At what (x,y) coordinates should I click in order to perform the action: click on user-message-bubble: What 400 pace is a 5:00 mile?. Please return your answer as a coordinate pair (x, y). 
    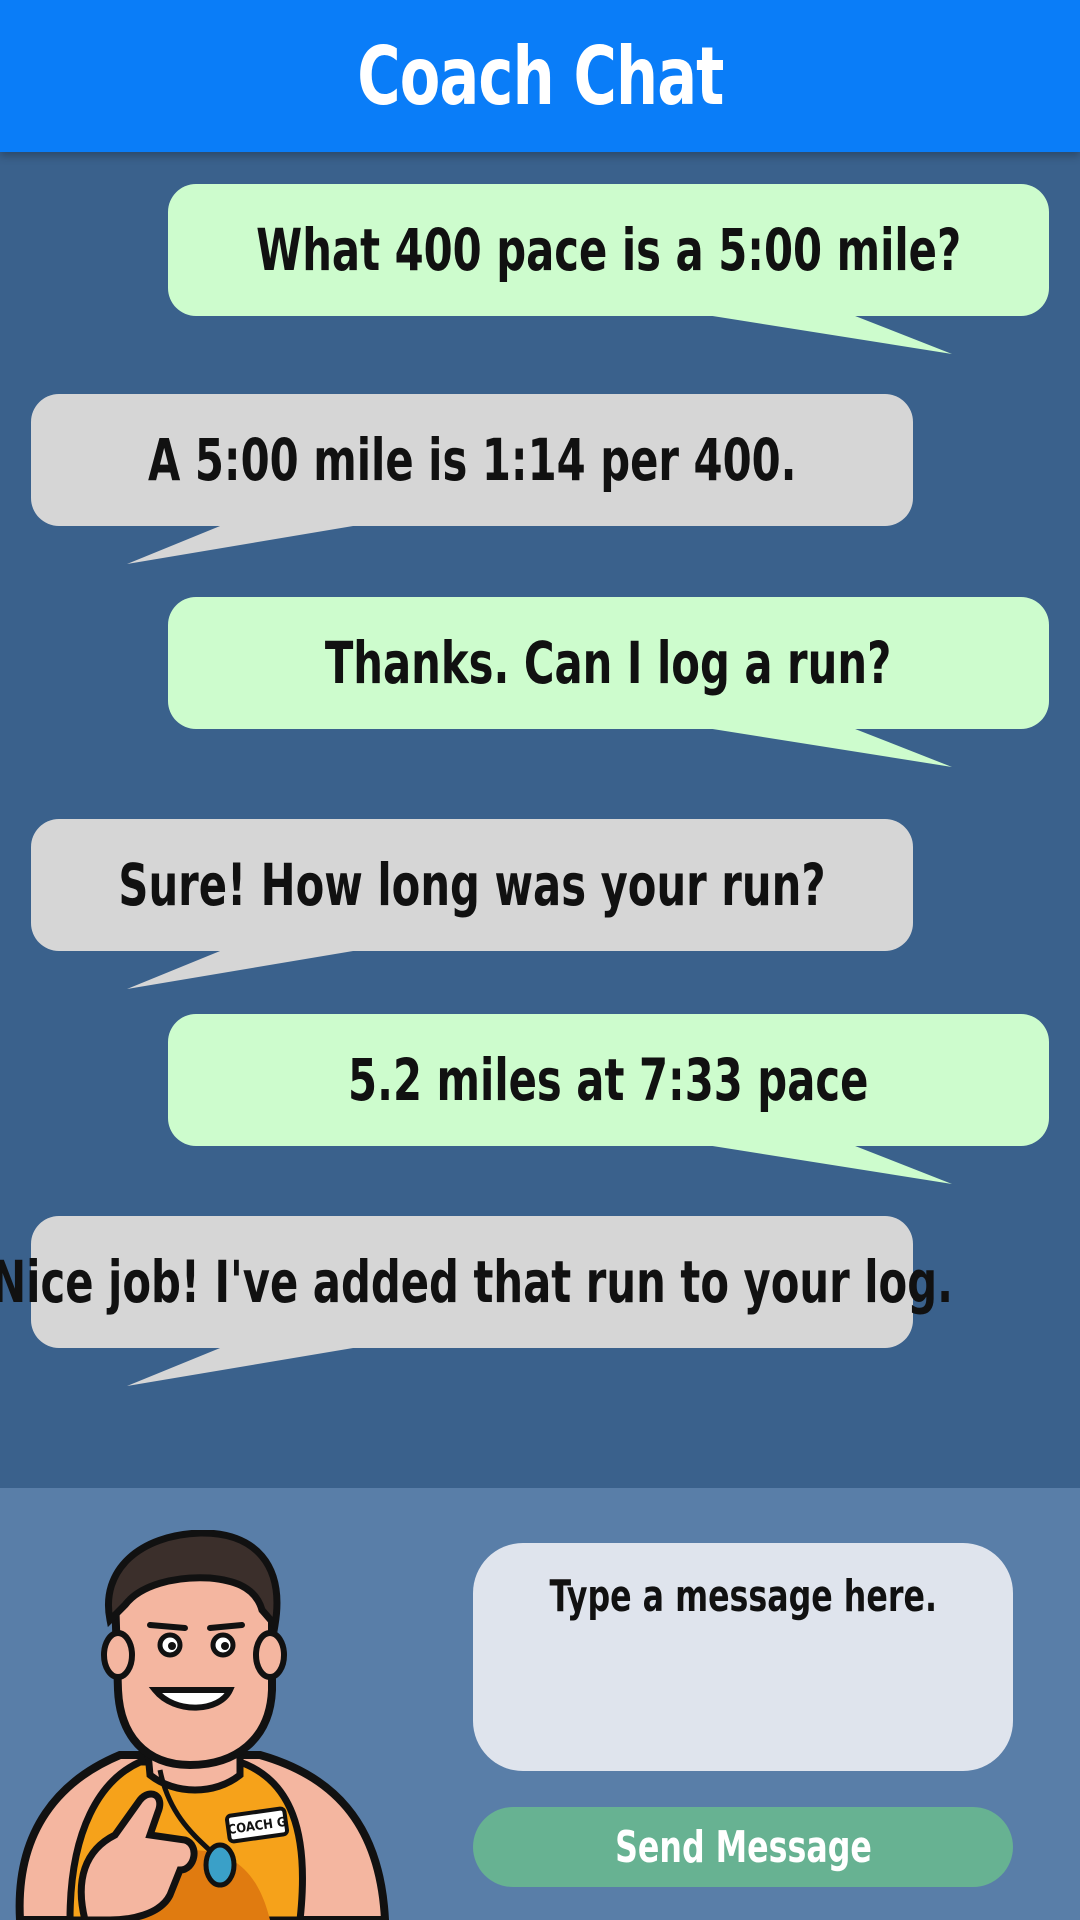
    Looking at the image, I should click on (608, 250).